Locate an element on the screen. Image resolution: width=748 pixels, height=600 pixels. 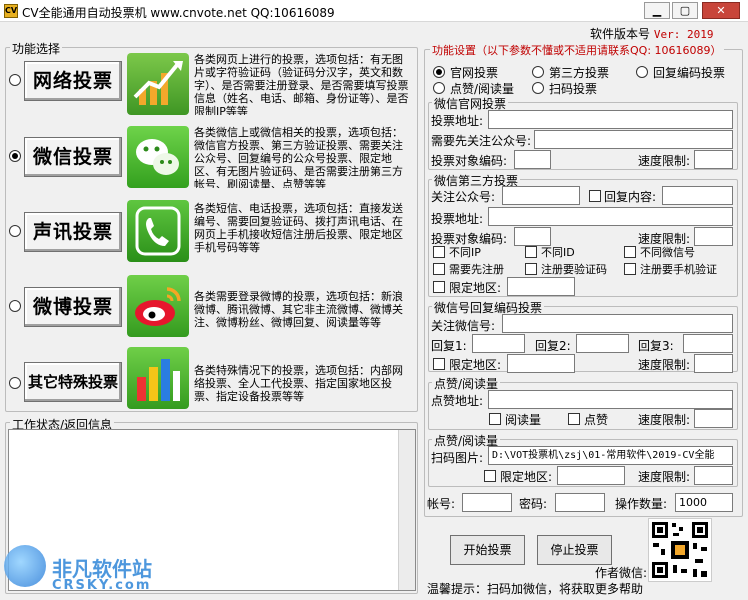
radio-wechat-vote is located at coordinates (15, 156).